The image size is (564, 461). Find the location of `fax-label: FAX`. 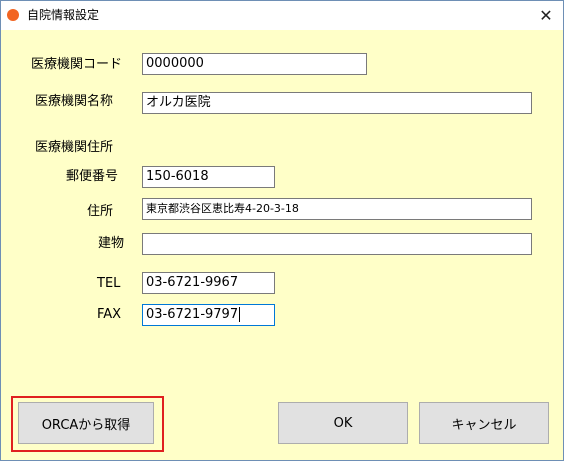

fax-label: FAX is located at coordinates (109, 314).